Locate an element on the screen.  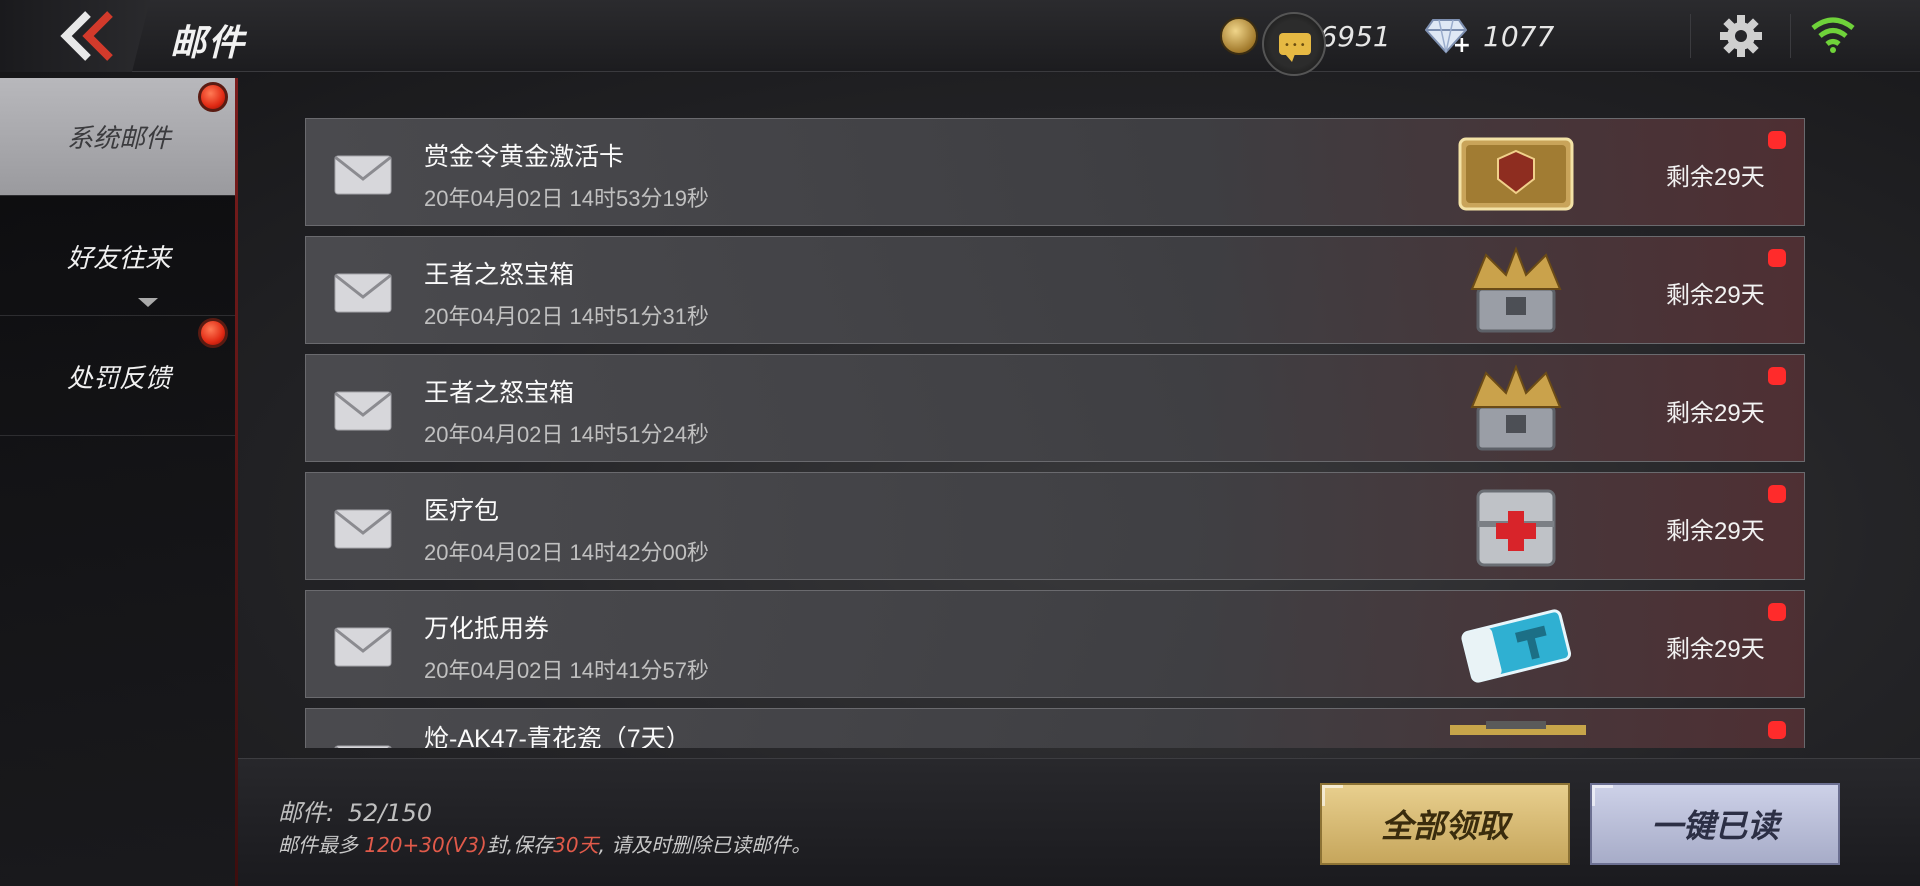
gem-amount: 1077 is located at coordinates (1519, 36).